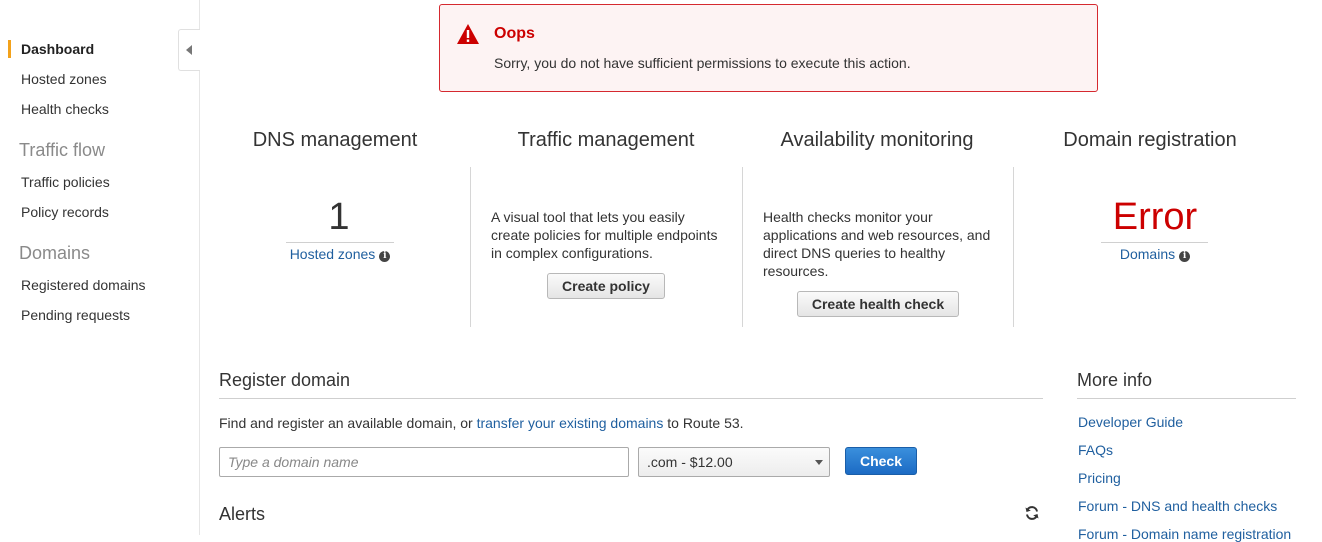 This screenshot has height=542, width=1322. I want to click on domains-link: Domains, so click(1147, 254).